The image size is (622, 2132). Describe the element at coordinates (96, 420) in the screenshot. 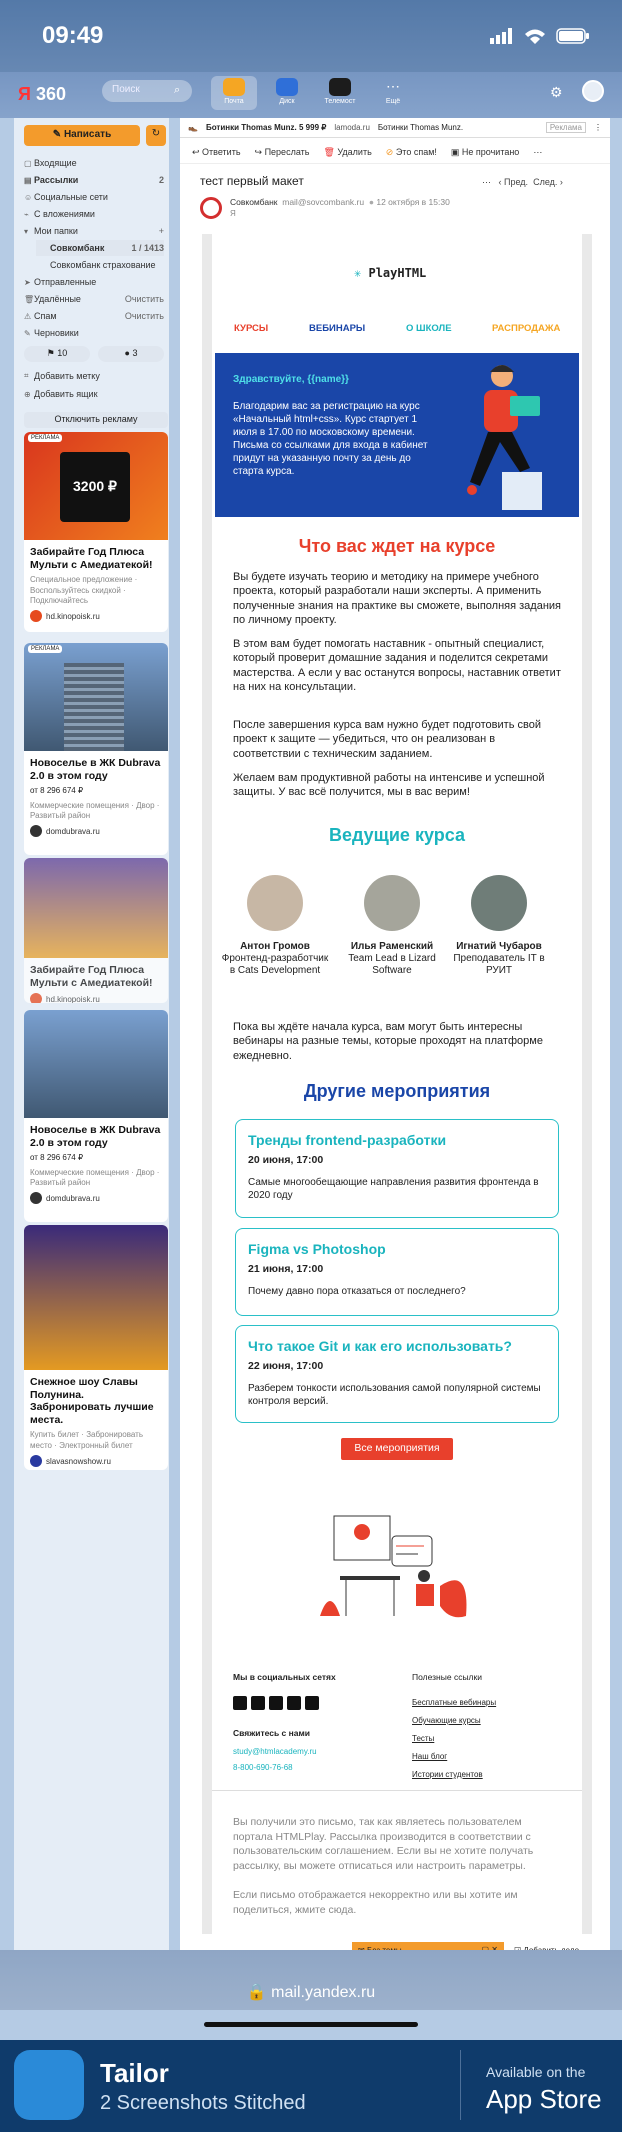

I see `disable-ads-button: Отключить рекламу` at that location.